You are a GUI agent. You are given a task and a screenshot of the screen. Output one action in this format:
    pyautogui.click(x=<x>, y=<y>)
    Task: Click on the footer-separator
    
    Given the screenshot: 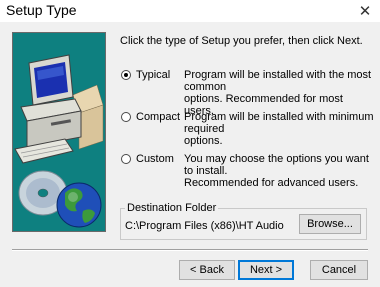 What is the action you would take?
    pyautogui.click(x=190, y=250)
    